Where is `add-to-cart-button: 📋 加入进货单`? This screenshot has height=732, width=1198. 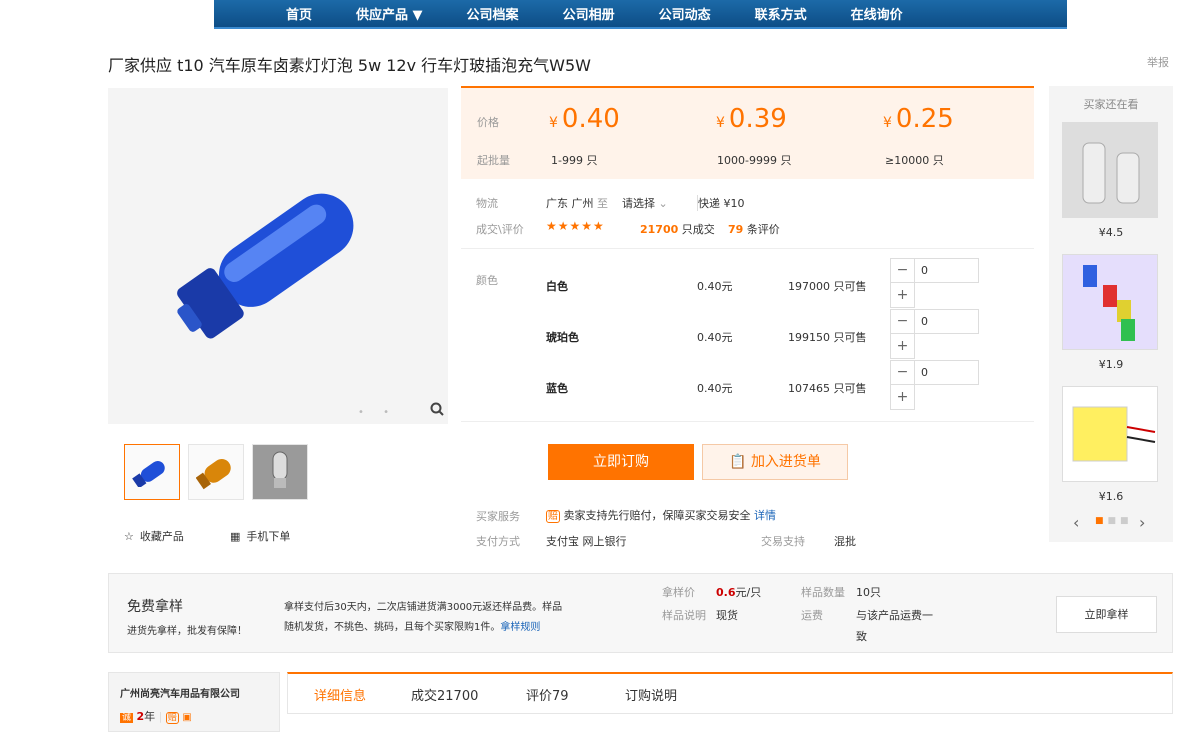 add-to-cart-button: 📋 加入进货单 is located at coordinates (775, 462).